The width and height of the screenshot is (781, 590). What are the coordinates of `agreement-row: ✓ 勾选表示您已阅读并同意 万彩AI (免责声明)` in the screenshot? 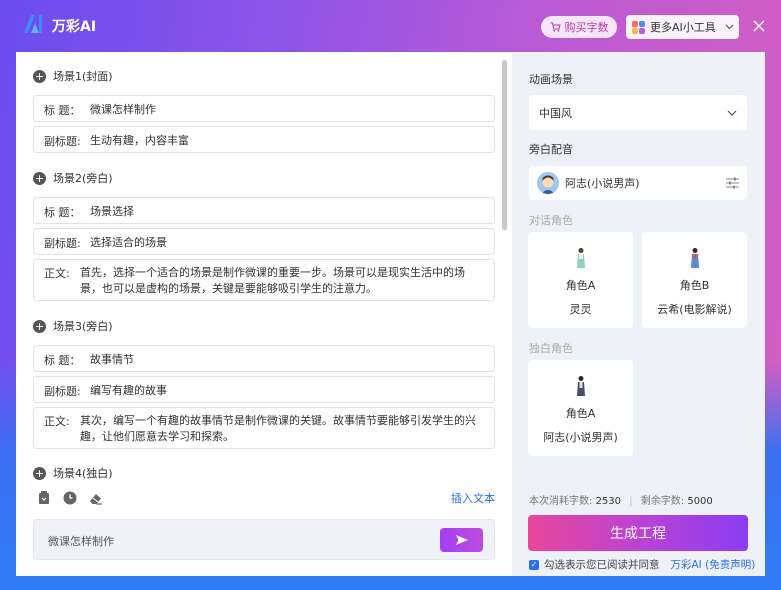 It's located at (642, 564).